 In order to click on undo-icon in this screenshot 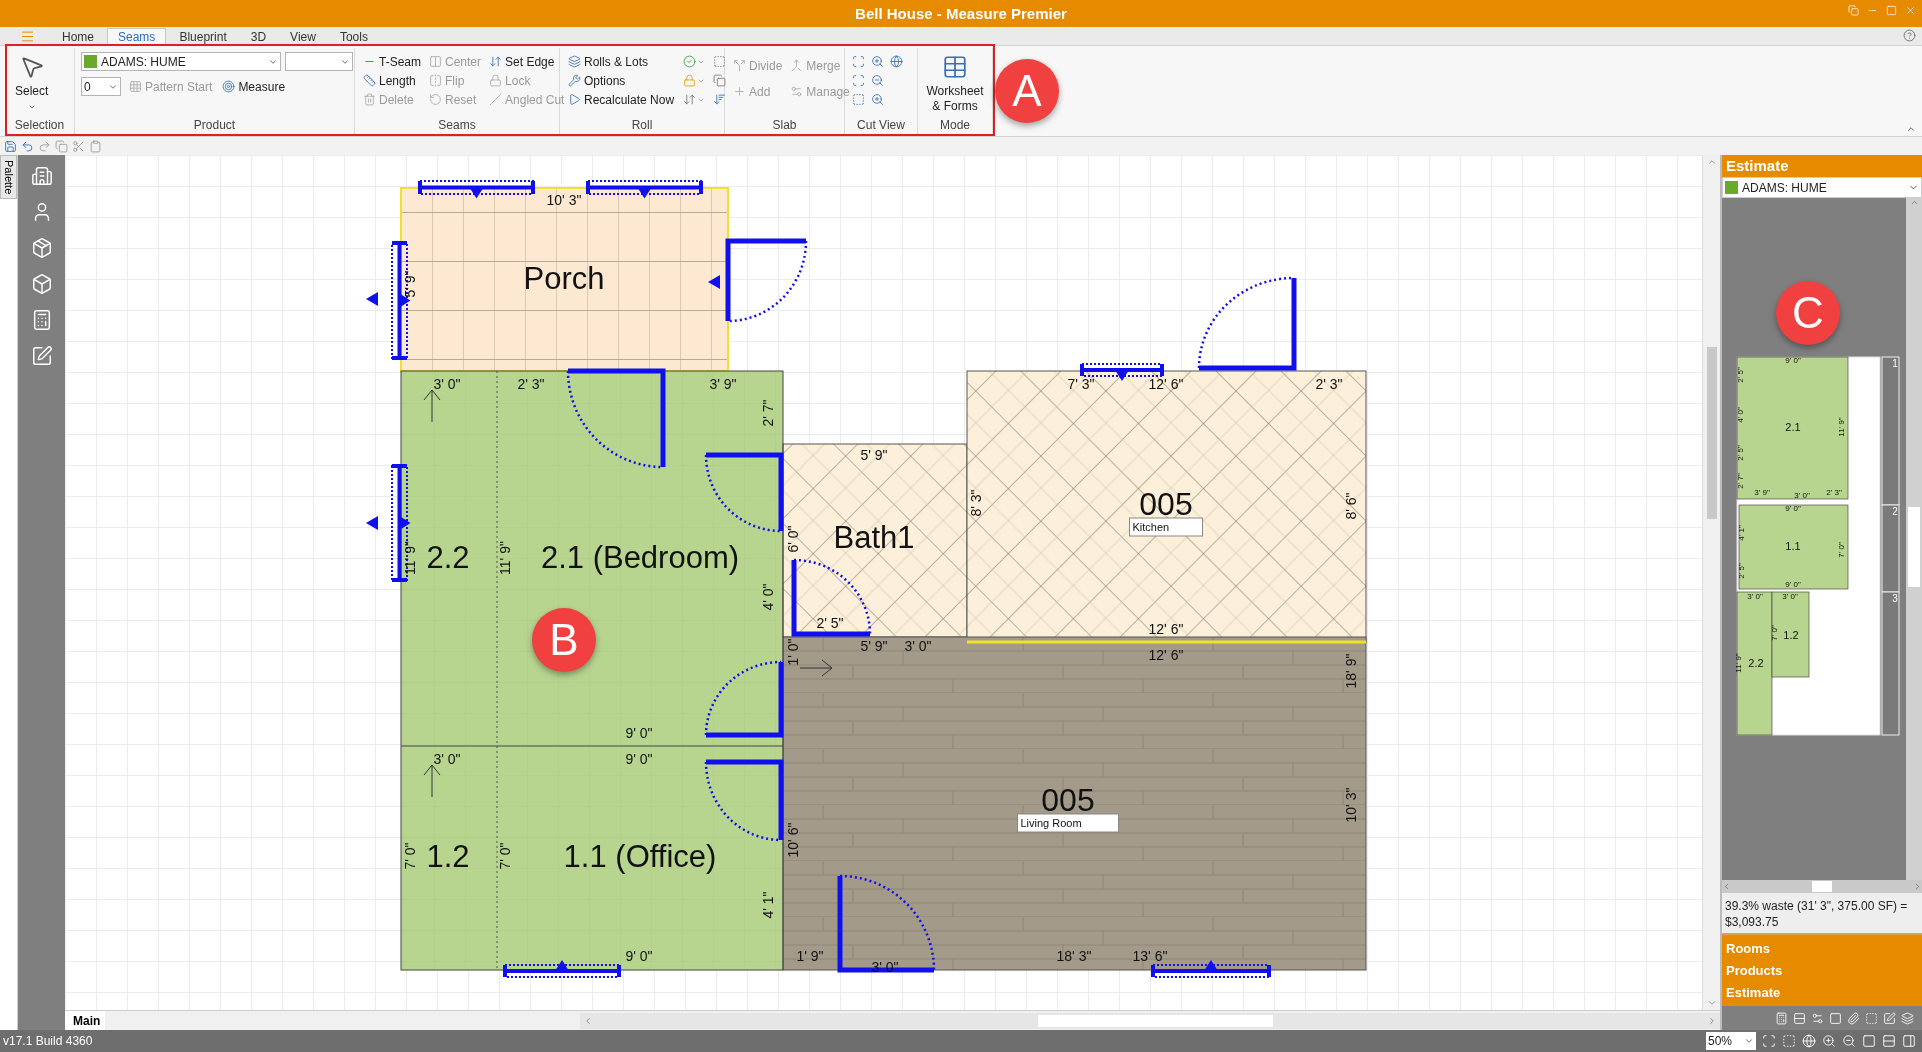, I will do `click(27, 146)`.